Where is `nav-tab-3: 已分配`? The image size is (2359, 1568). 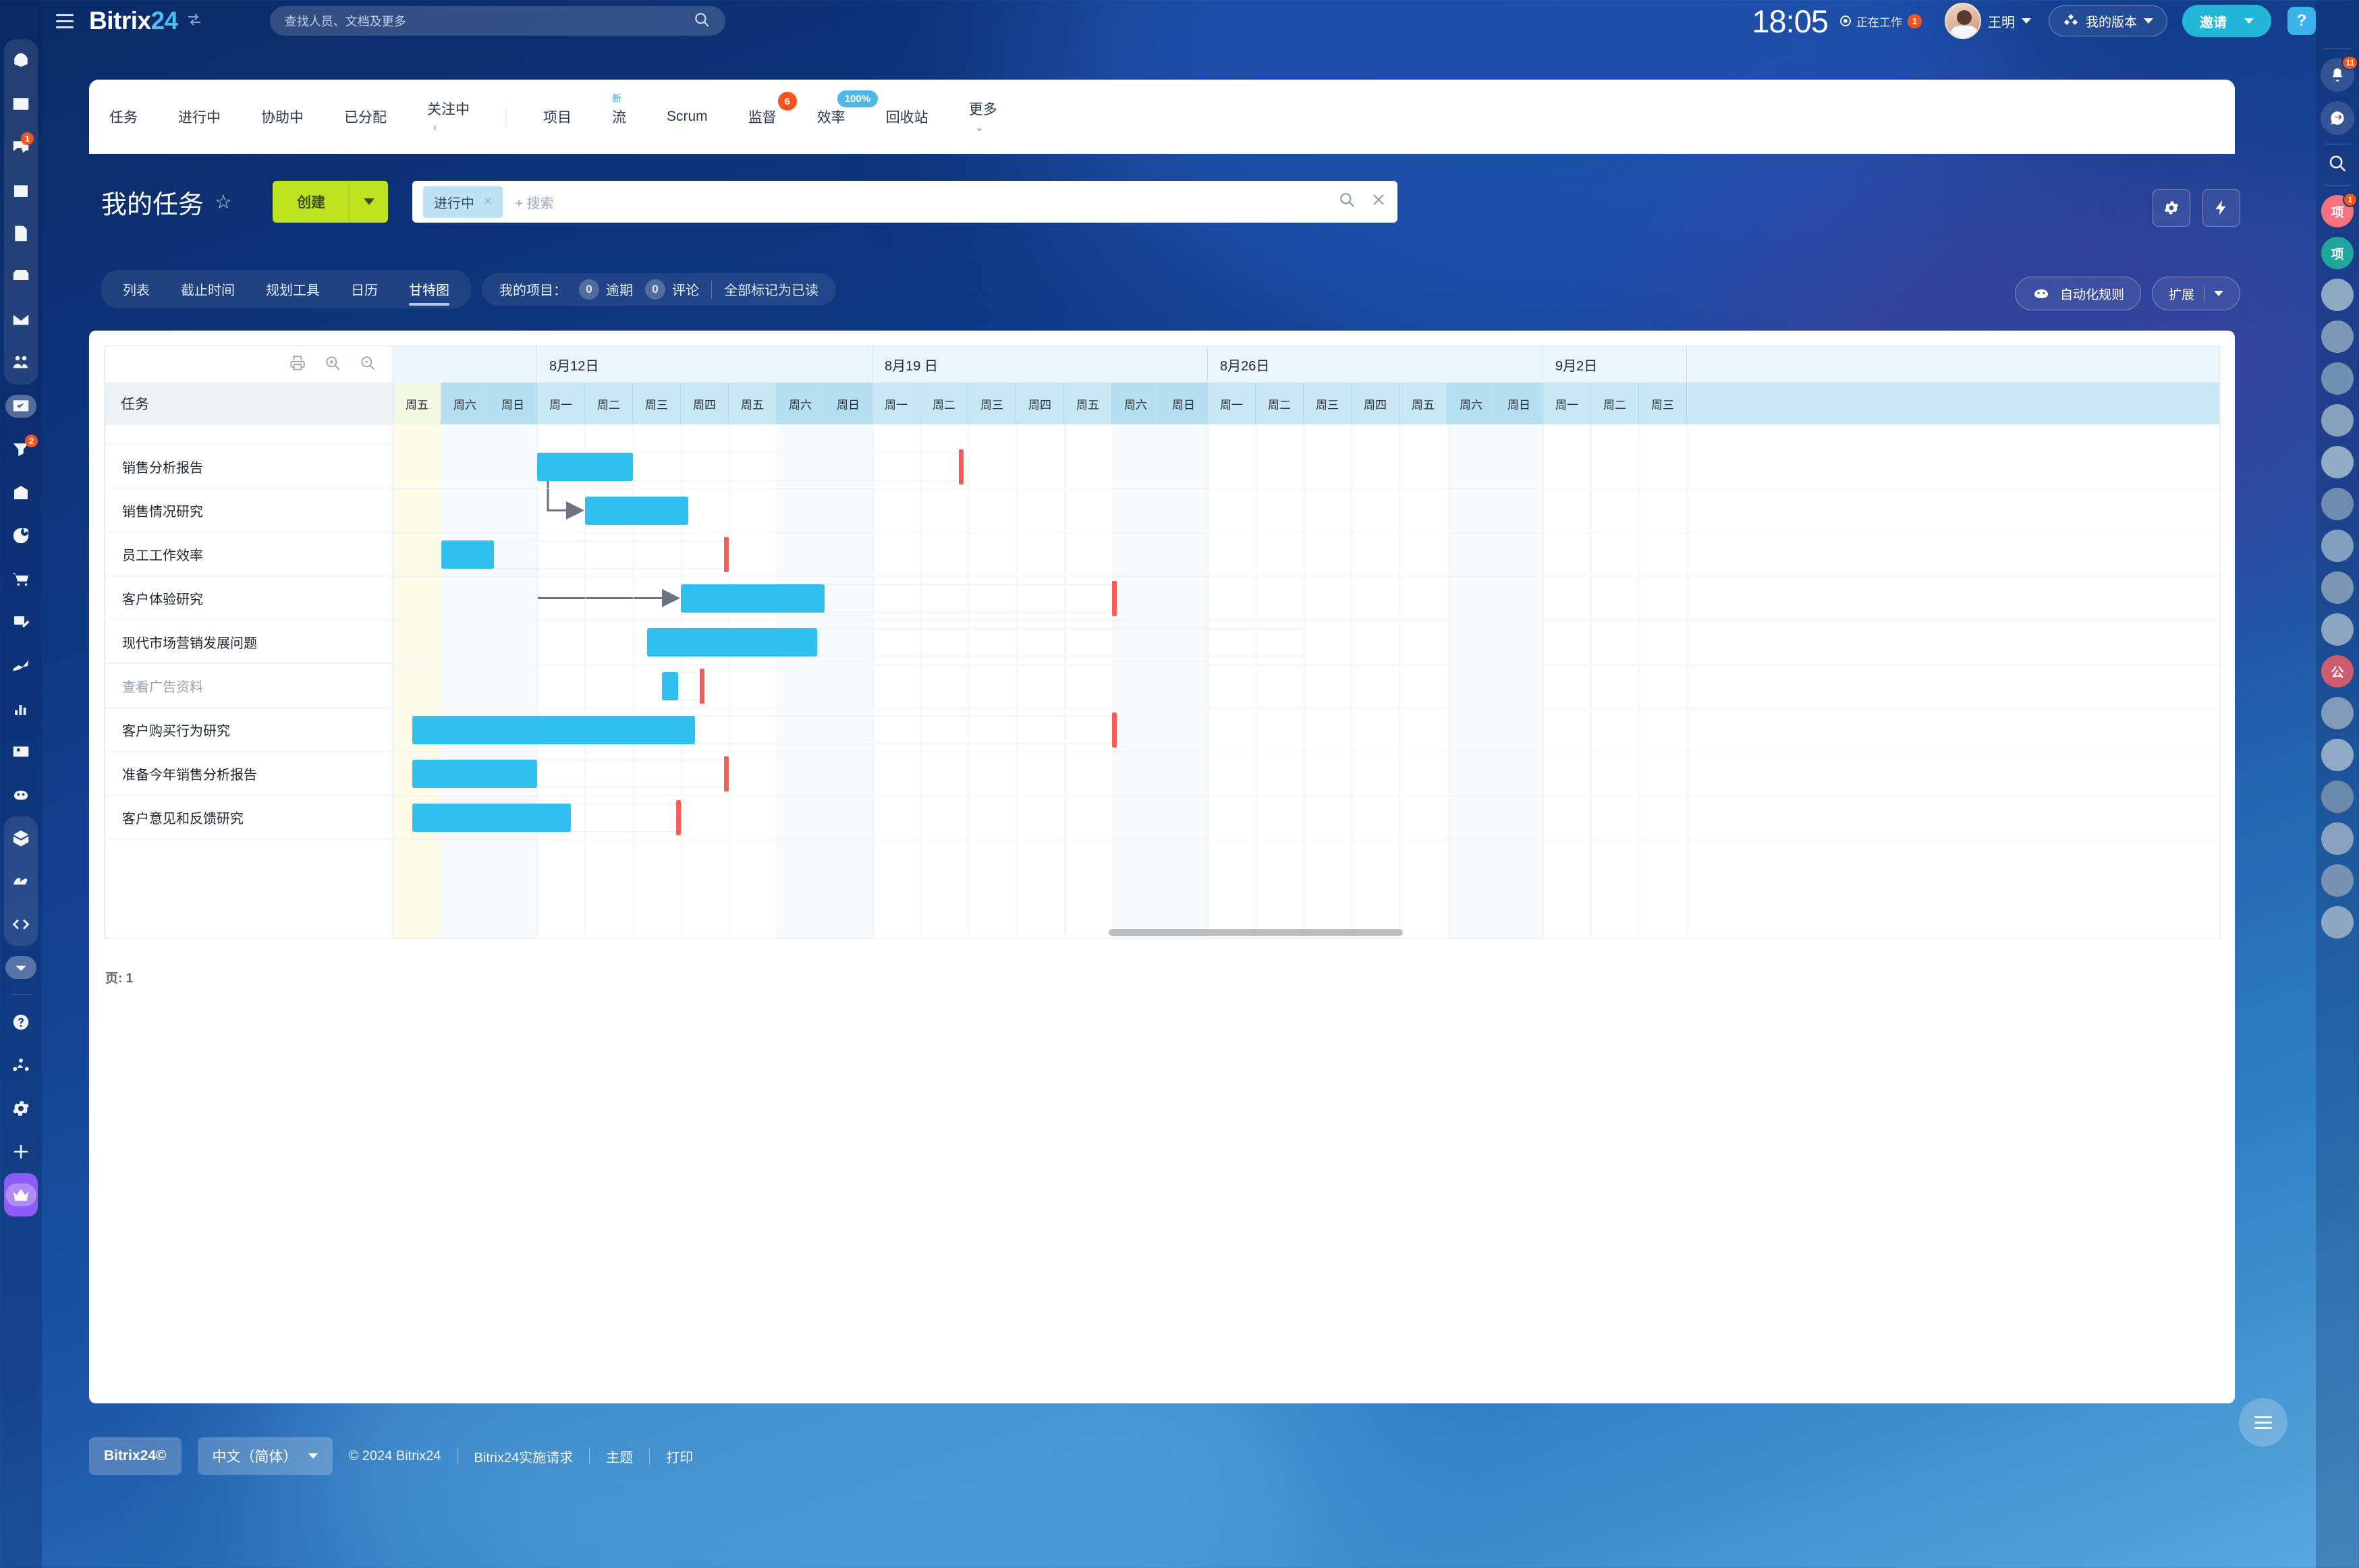 nav-tab-3: 已分配 is located at coordinates (366, 117).